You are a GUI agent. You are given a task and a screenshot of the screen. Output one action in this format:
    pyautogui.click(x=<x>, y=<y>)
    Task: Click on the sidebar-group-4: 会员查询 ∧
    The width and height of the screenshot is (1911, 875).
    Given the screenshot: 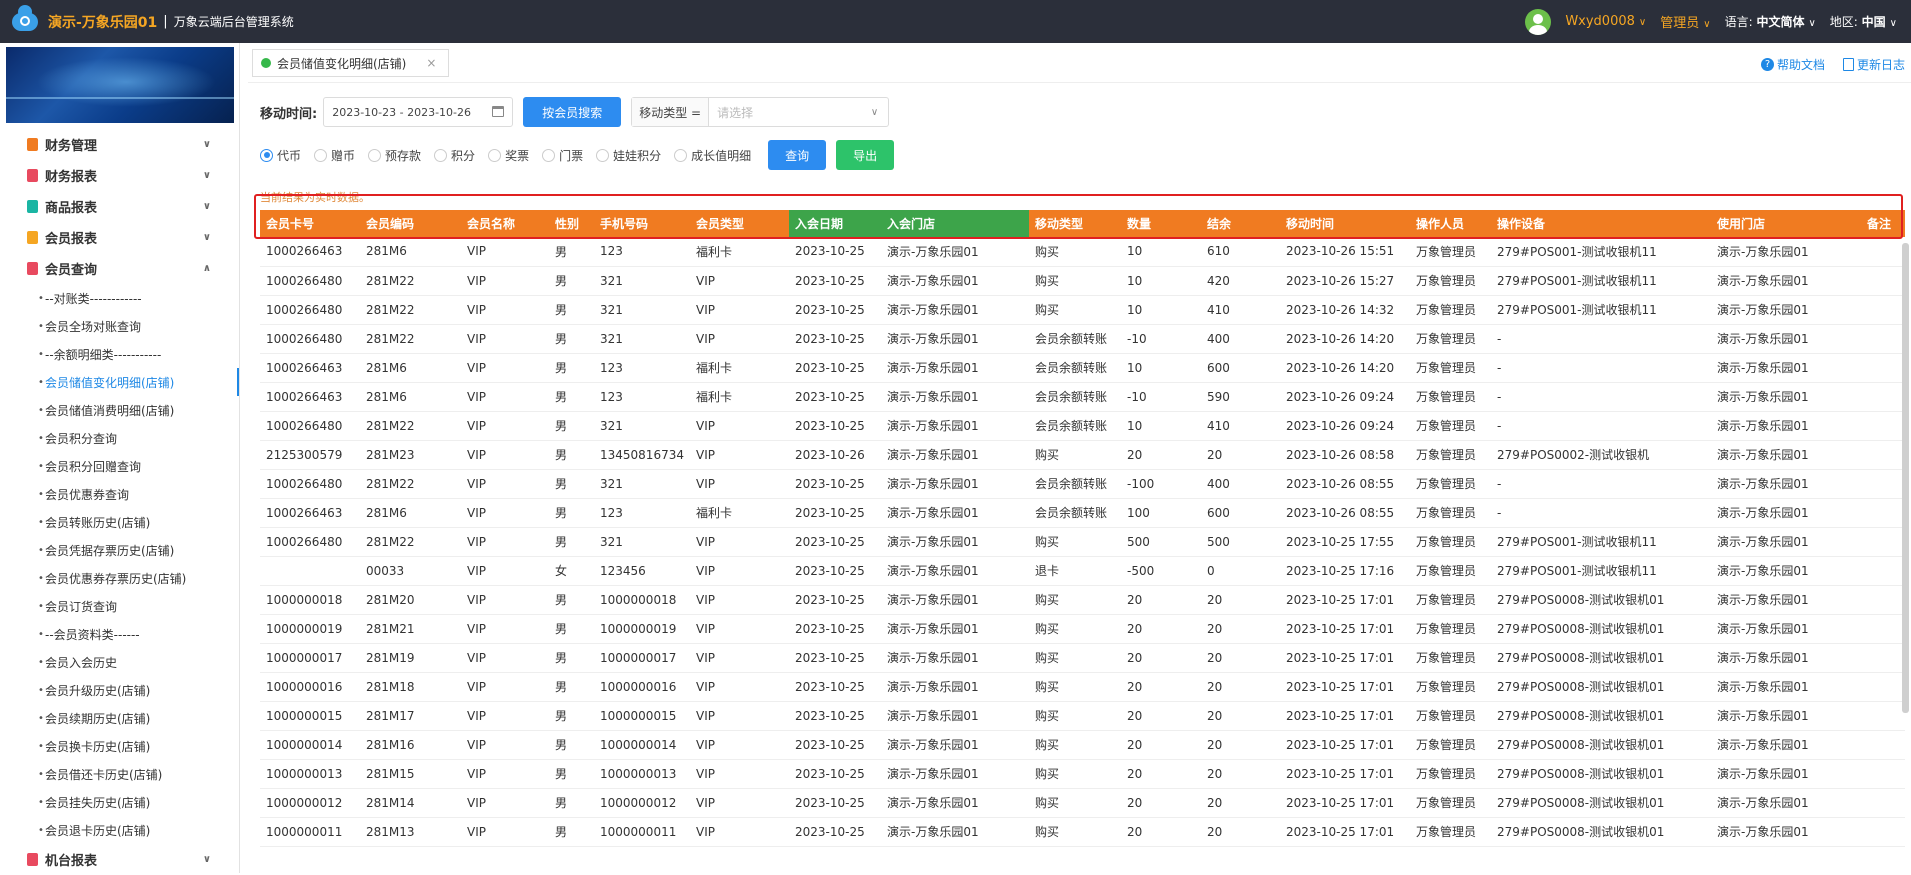 What is the action you would take?
    pyautogui.click(x=119, y=268)
    